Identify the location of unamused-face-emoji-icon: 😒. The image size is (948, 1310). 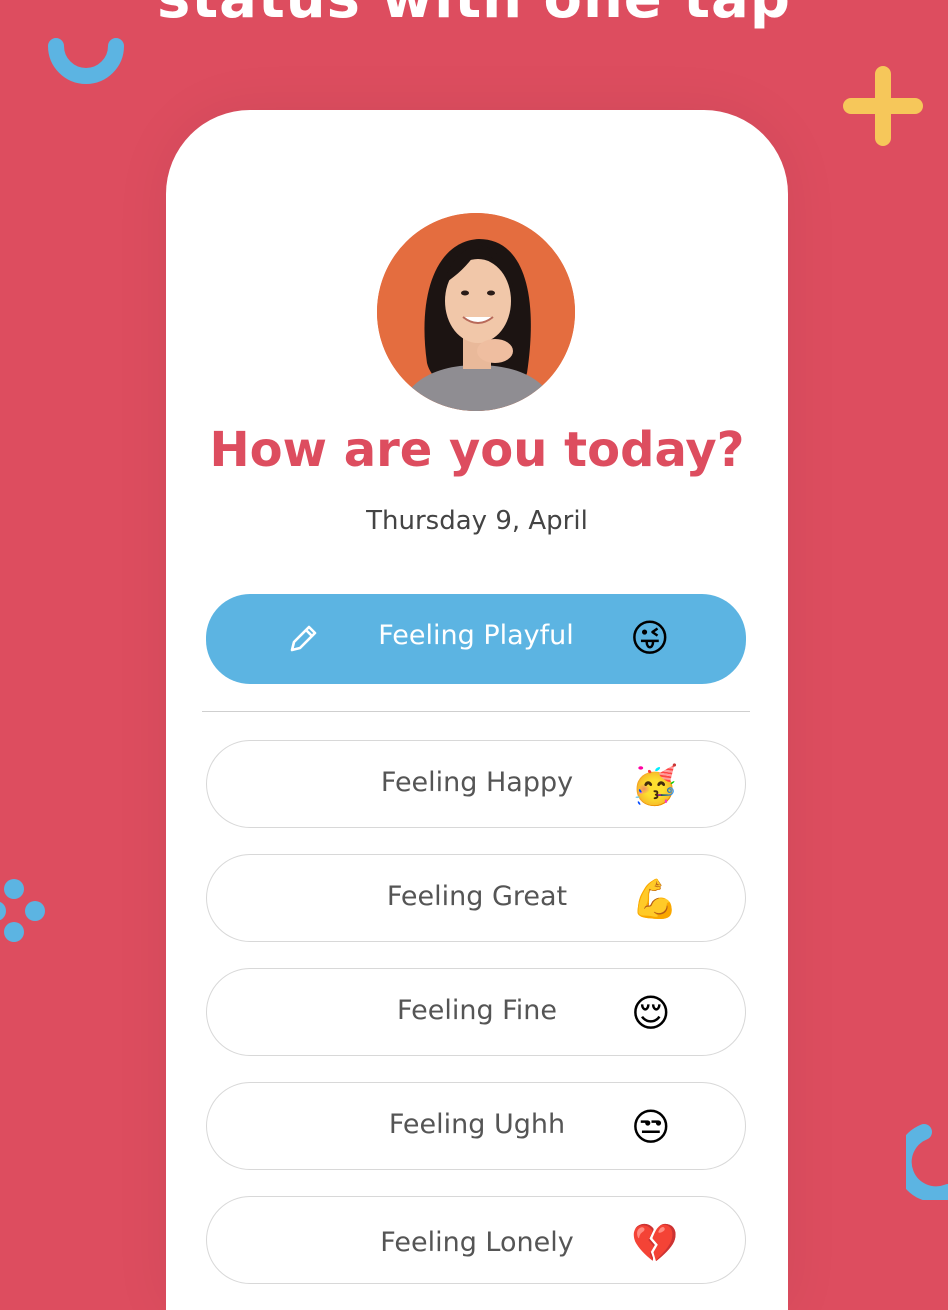
(651, 1127).